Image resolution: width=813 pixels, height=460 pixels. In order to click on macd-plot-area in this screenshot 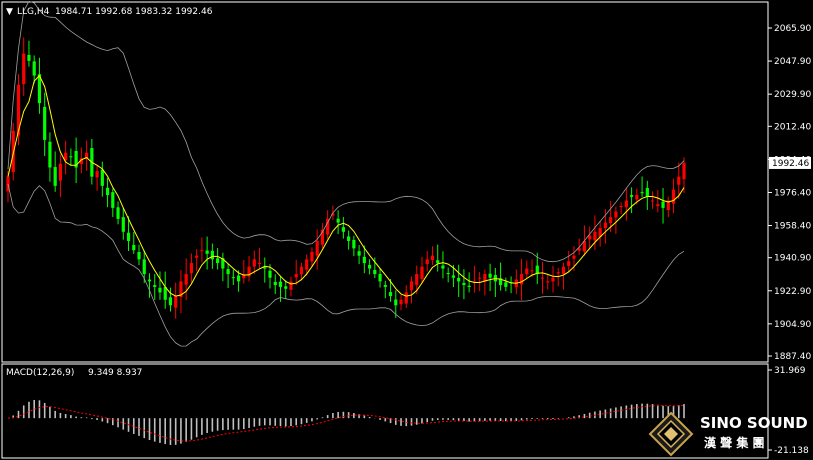, I will do `click(346, 422)`.